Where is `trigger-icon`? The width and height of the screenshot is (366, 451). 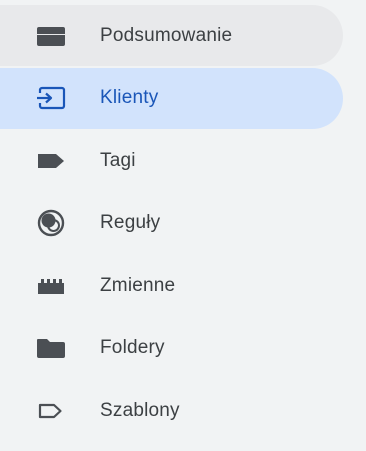
trigger-icon is located at coordinates (51, 223).